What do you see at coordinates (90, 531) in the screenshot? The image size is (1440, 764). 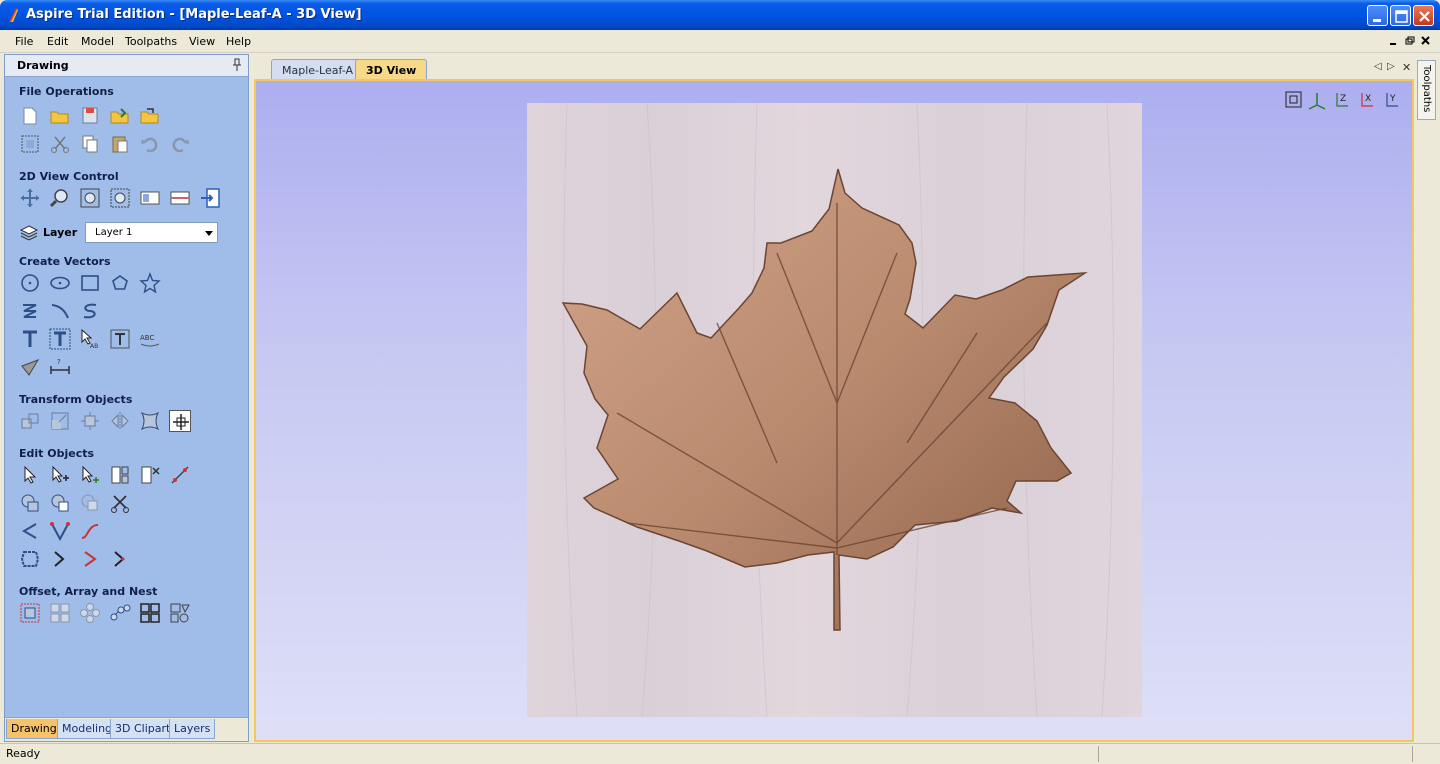 I see `smooth-button` at bounding box center [90, 531].